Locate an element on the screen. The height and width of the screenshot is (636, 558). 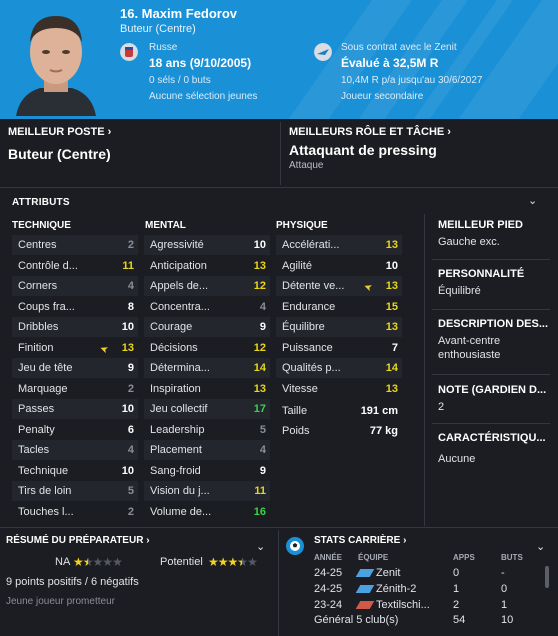
attribute-row: Technique 10 is located at coordinates (75, 471).